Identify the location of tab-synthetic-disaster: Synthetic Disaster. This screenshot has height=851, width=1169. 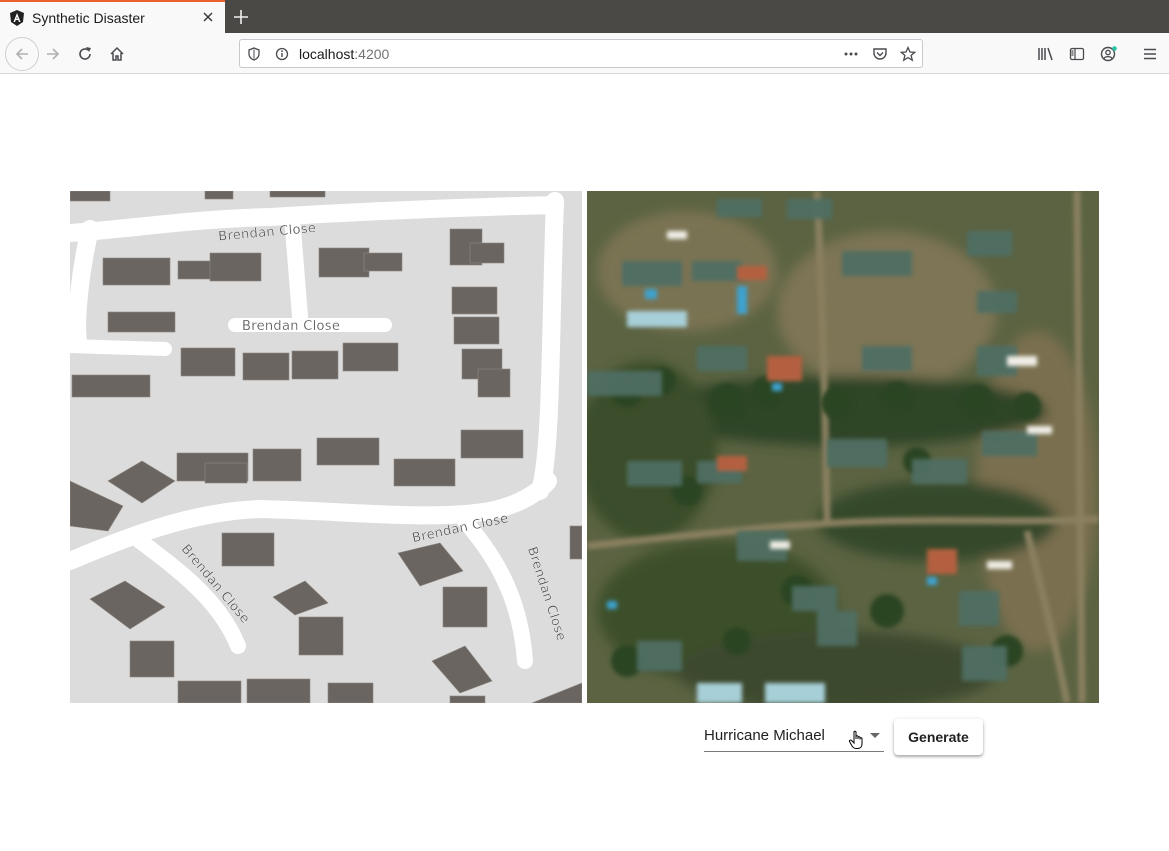
(112, 16).